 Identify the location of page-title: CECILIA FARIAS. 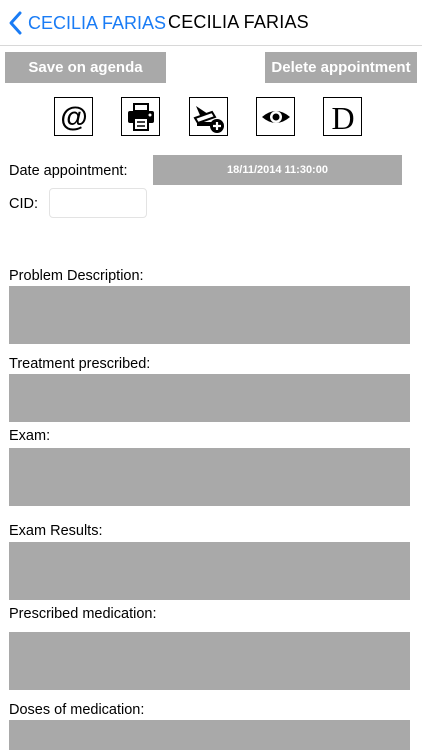
(238, 22).